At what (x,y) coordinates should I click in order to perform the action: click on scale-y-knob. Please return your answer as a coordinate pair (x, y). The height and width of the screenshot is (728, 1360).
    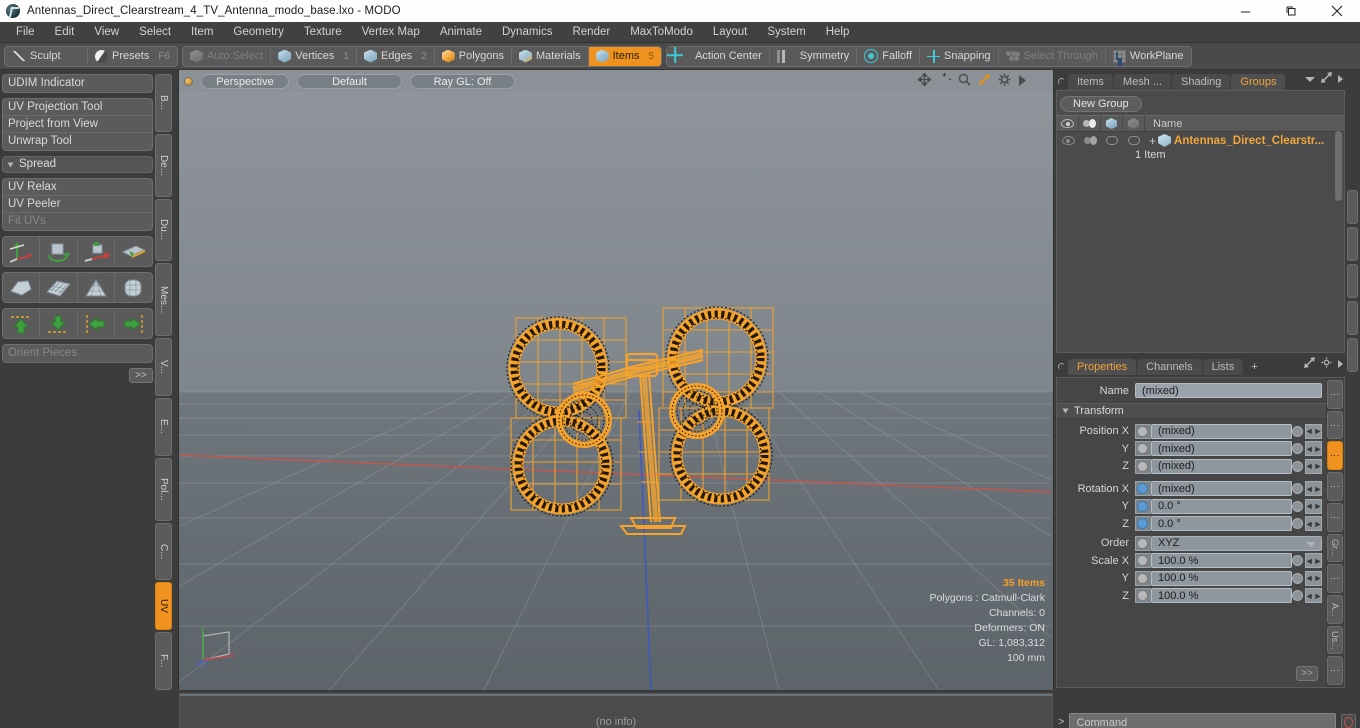
    Looking at the image, I should click on (1297, 578).